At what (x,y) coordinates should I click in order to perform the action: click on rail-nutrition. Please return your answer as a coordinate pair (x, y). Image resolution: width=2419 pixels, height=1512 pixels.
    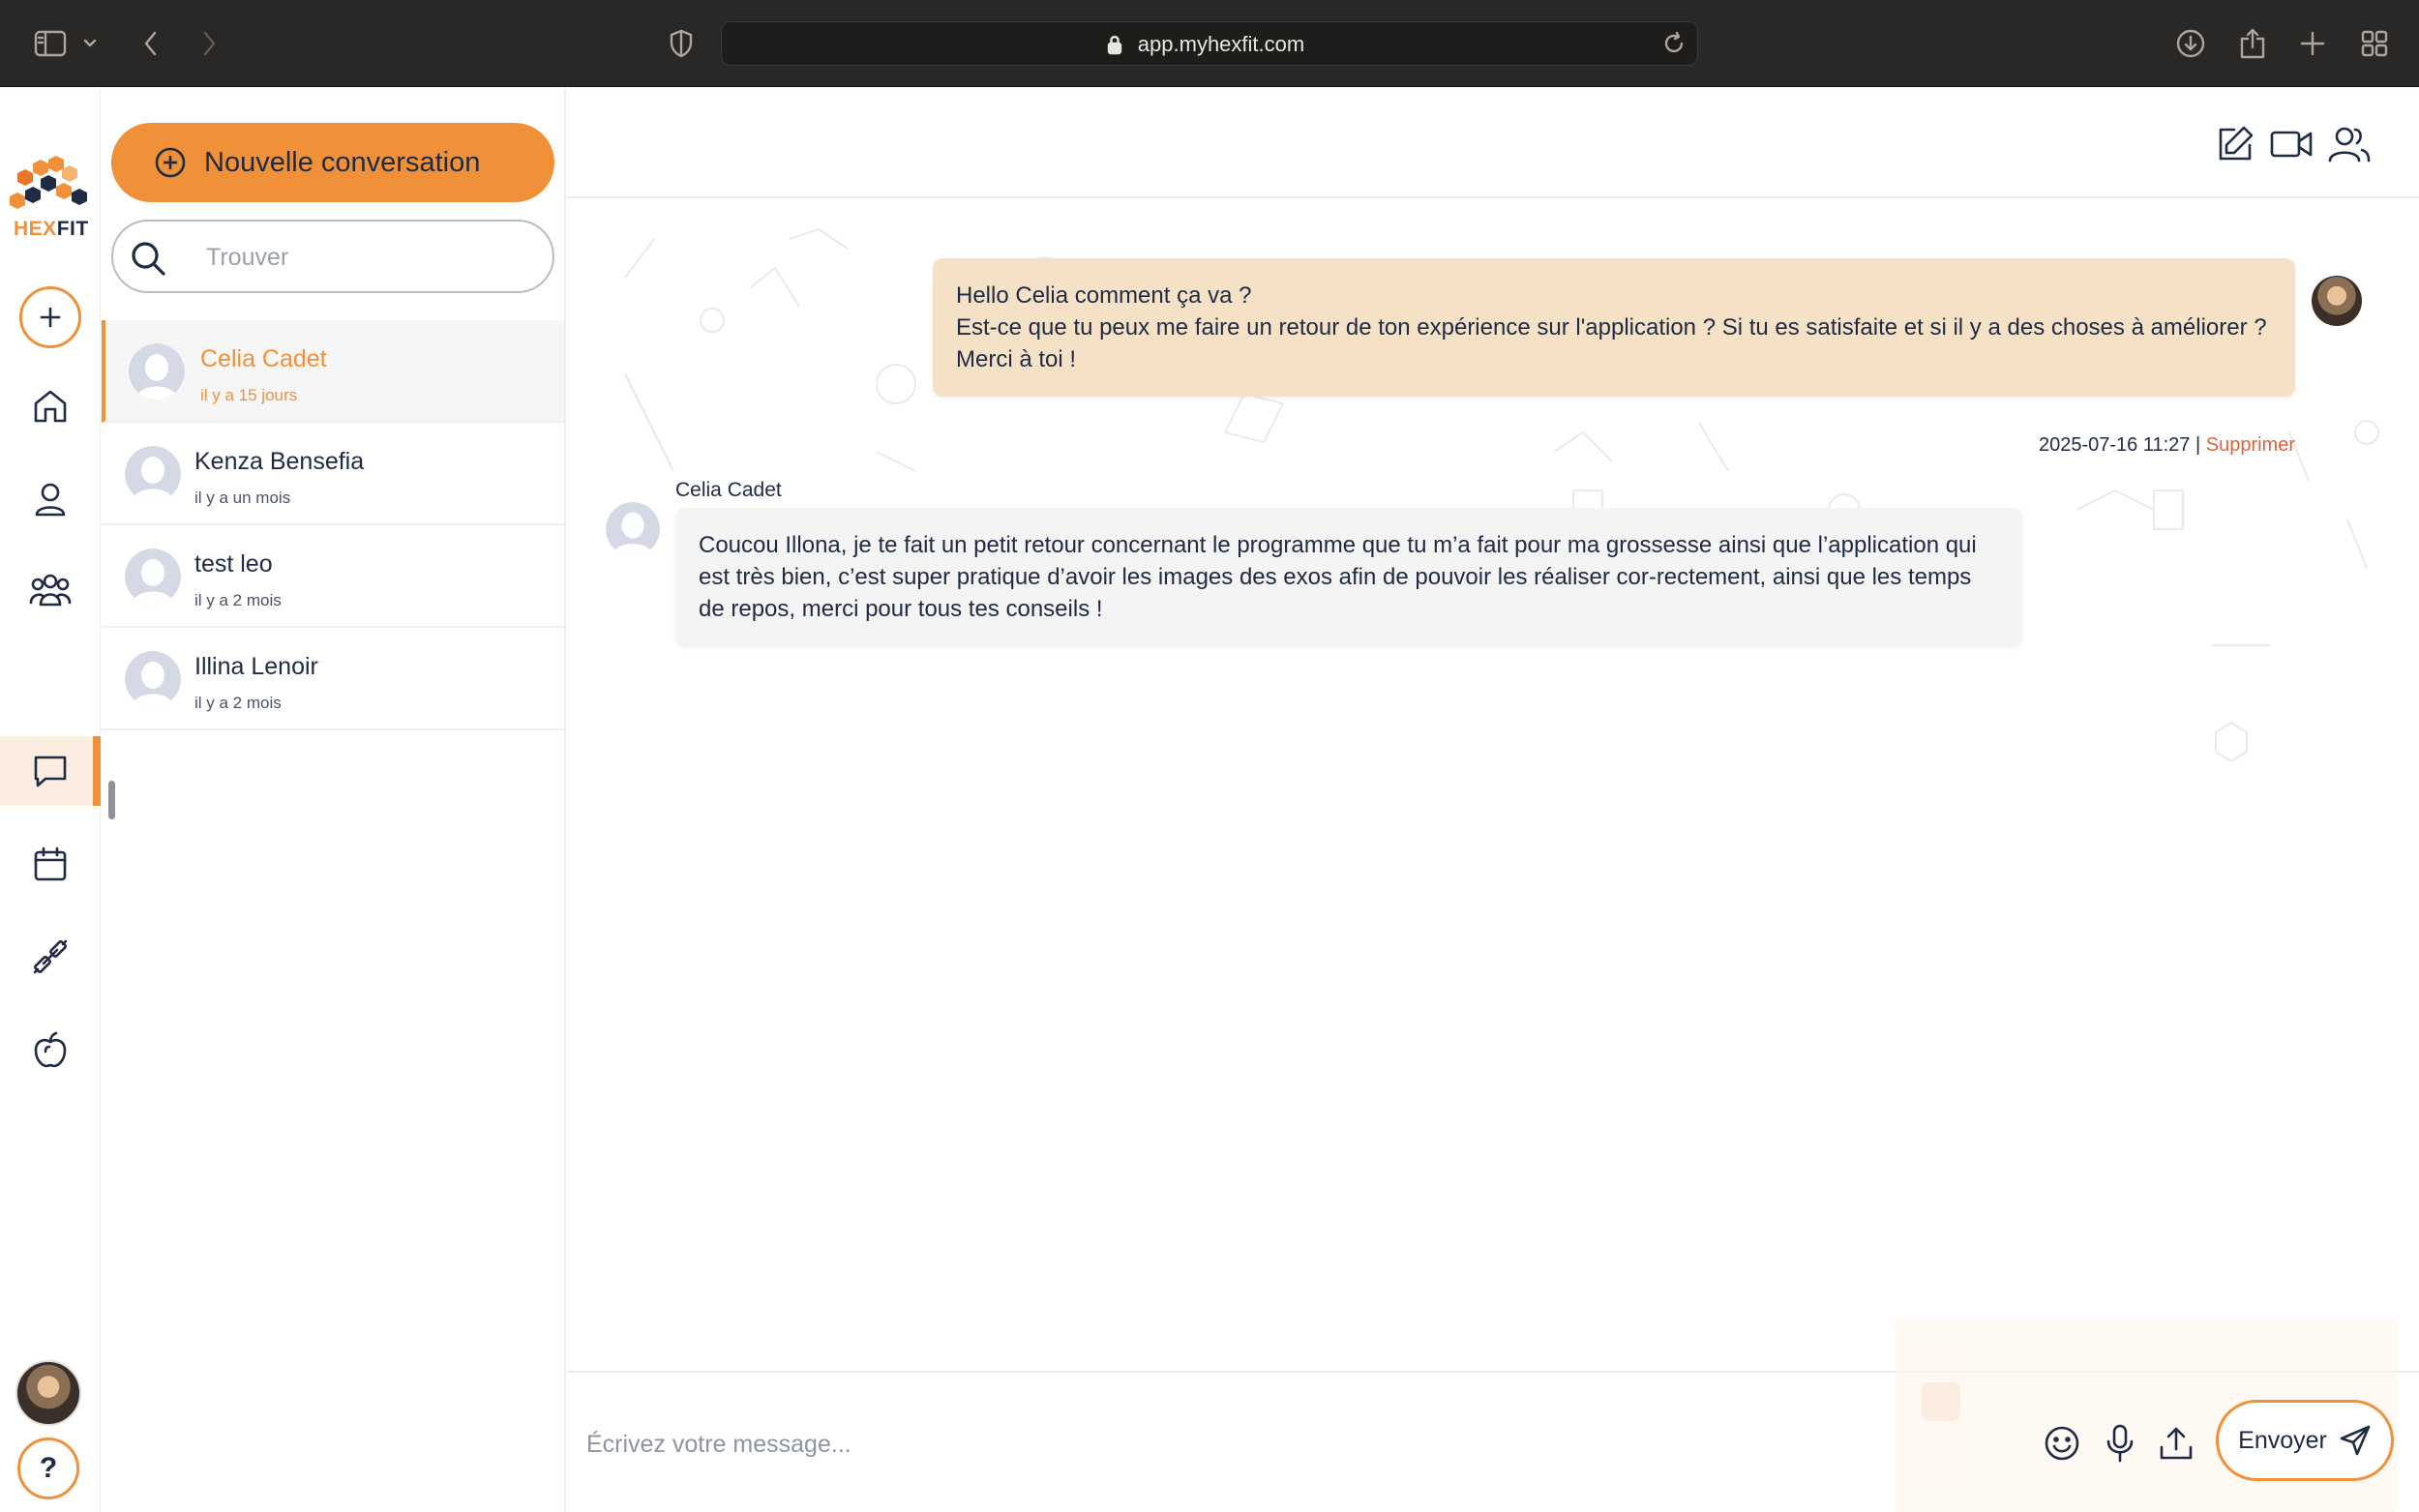
    Looking at the image, I should click on (51, 1049).